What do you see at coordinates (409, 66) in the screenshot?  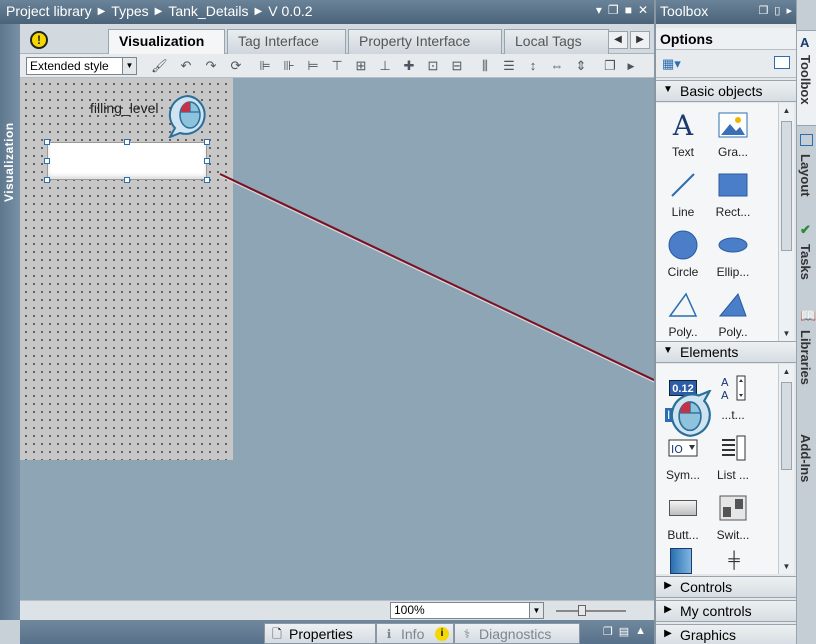 I see `center-icon: ✚` at bounding box center [409, 66].